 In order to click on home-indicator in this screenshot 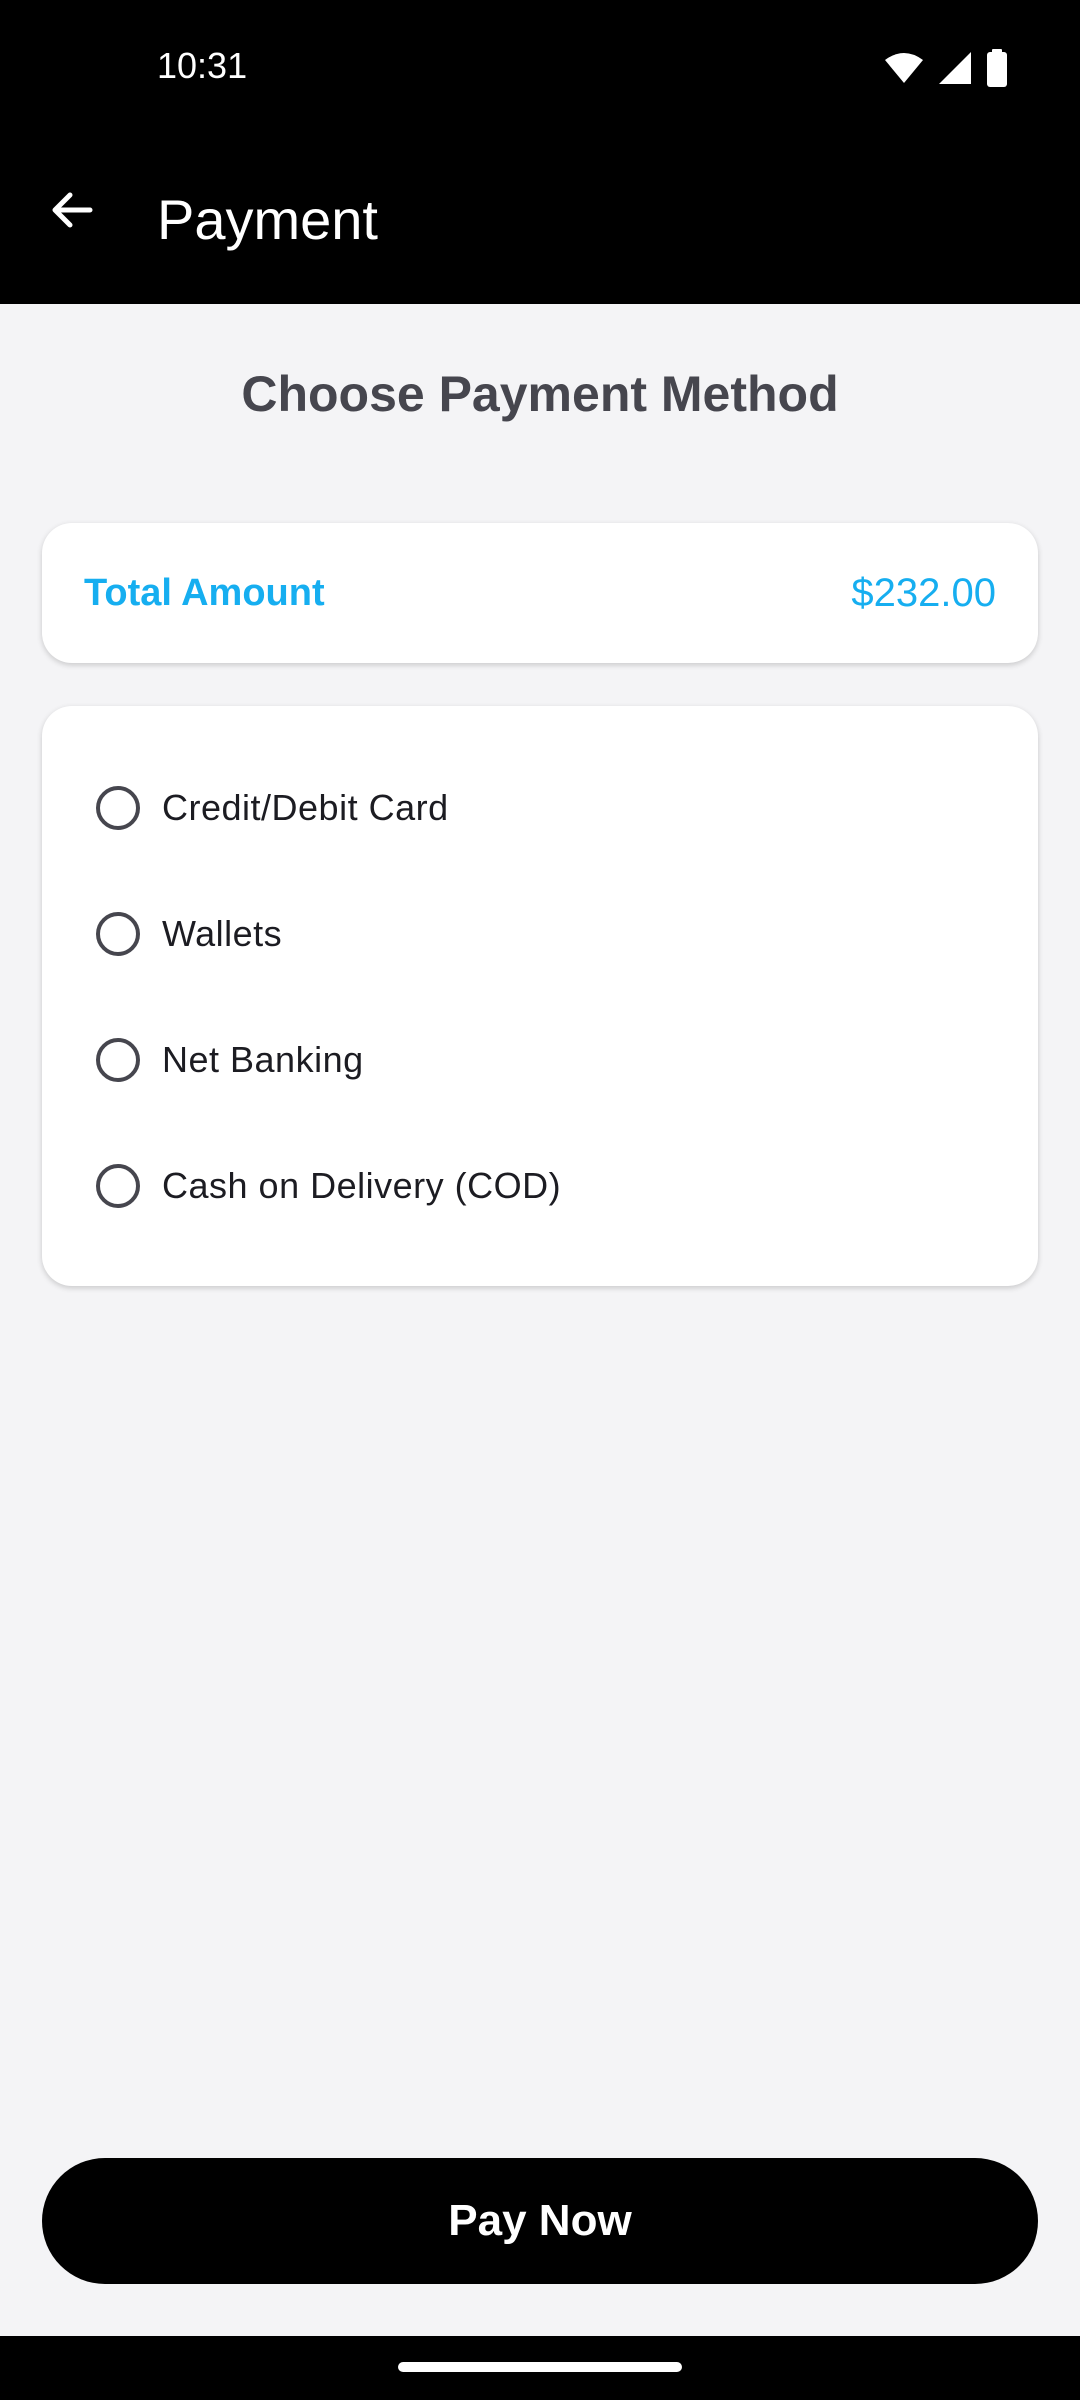, I will do `click(540, 2367)`.